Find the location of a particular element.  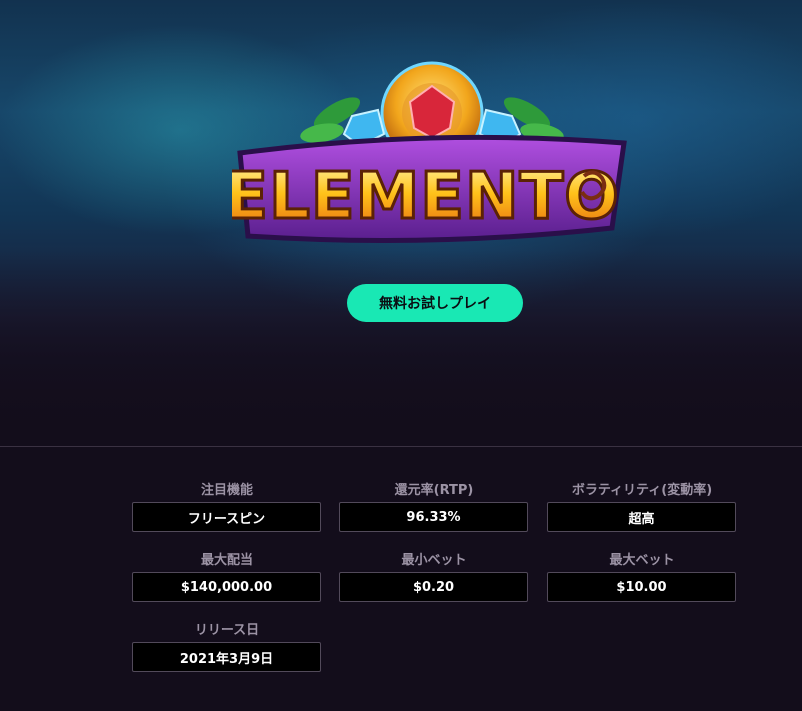

max-win-label: 最大配当 is located at coordinates (226, 560).